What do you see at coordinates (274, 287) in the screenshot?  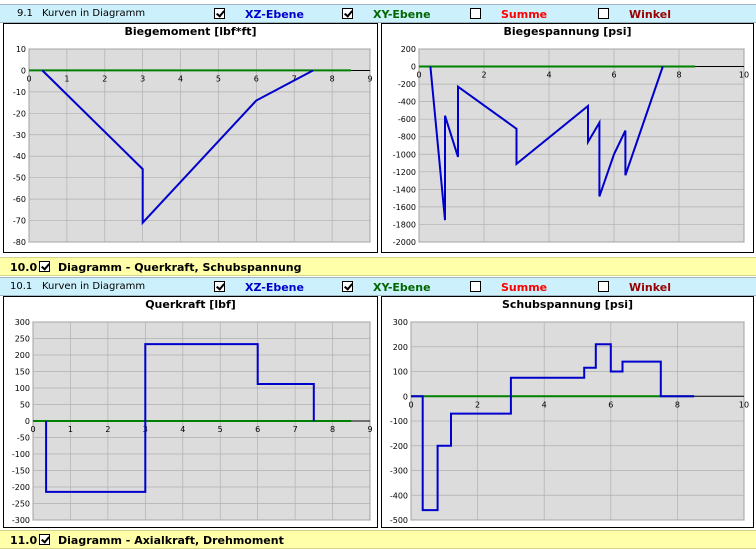 I see `xz-label: XZ-Ebene` at bounding box center [274, 287].